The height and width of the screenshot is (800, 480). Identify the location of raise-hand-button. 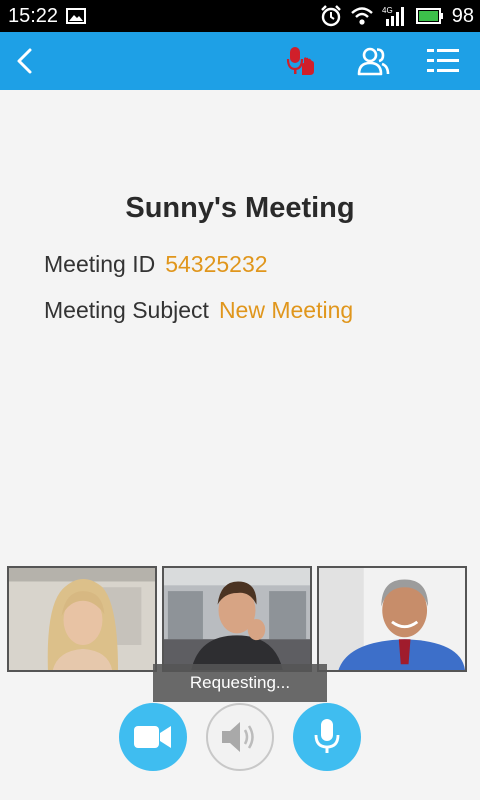
(301, 61).